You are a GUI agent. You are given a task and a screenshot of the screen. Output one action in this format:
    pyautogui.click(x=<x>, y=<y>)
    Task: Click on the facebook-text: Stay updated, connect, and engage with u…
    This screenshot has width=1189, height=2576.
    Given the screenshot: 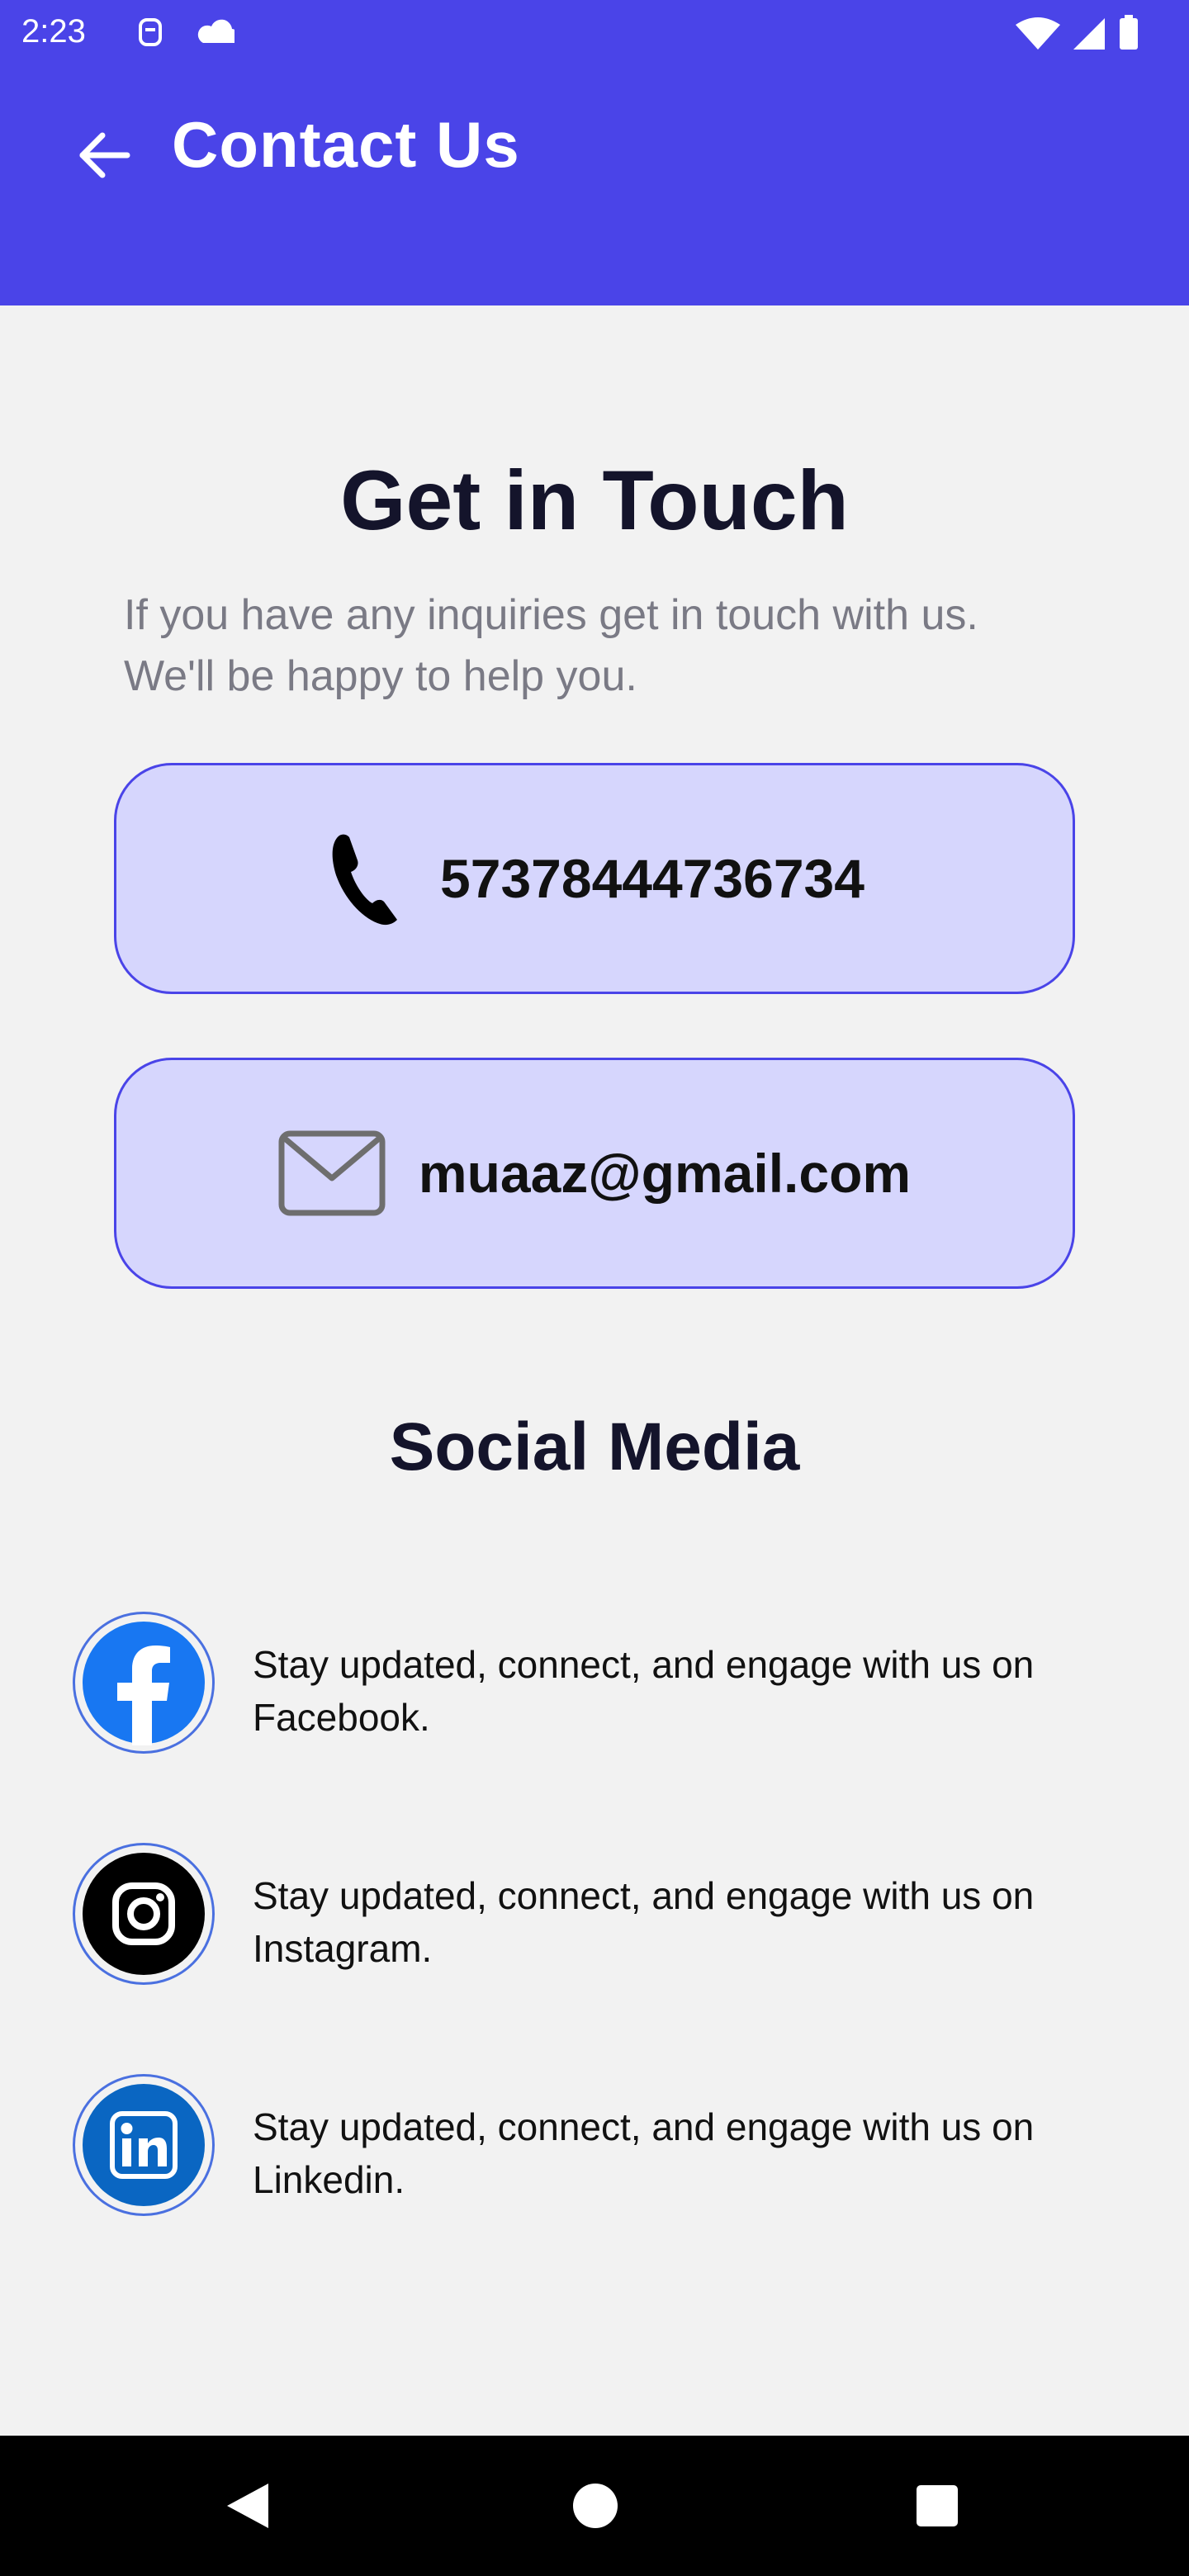 What is the action you would take?
    pyautogui.click(x=644, y=1691)
    